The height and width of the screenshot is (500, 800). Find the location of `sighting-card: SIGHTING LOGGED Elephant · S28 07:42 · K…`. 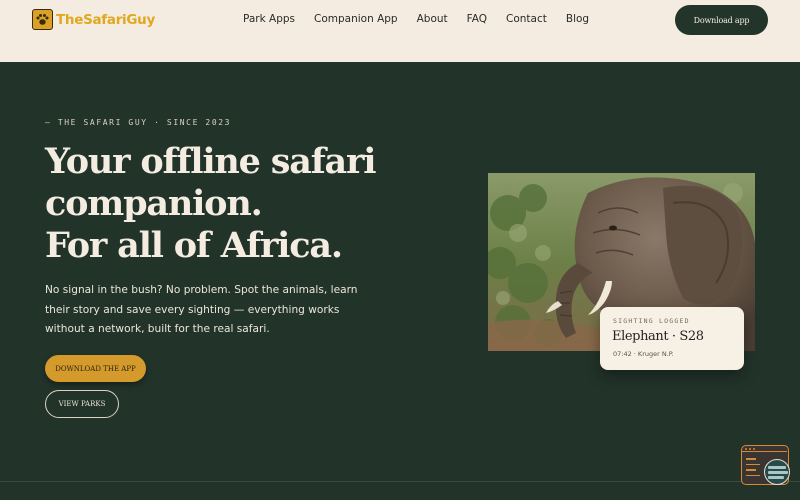

sighting-card: SIGHTING LOGGED Elephant · S28 07:42 · K… is located at coordinates (672, 338).